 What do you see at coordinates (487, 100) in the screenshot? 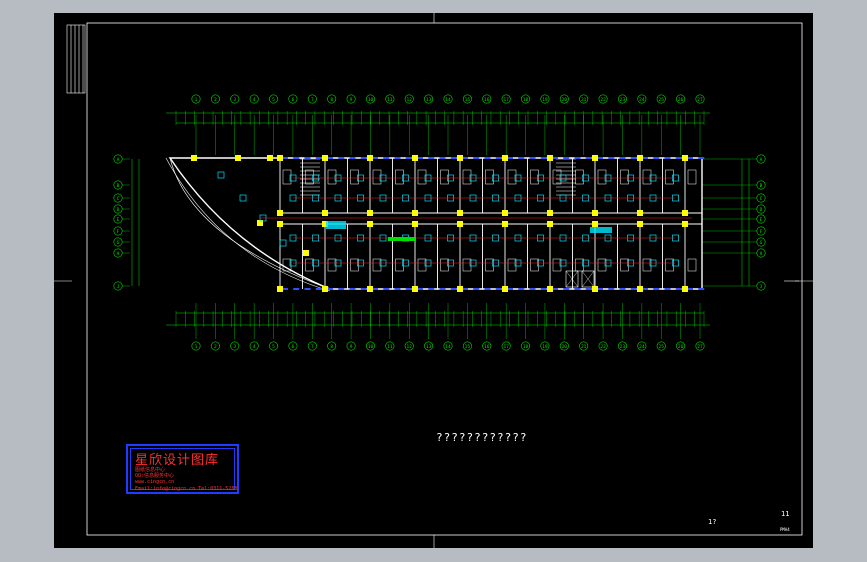
I see `axis-bubble-label: 16` at bounding box center [487, 100].